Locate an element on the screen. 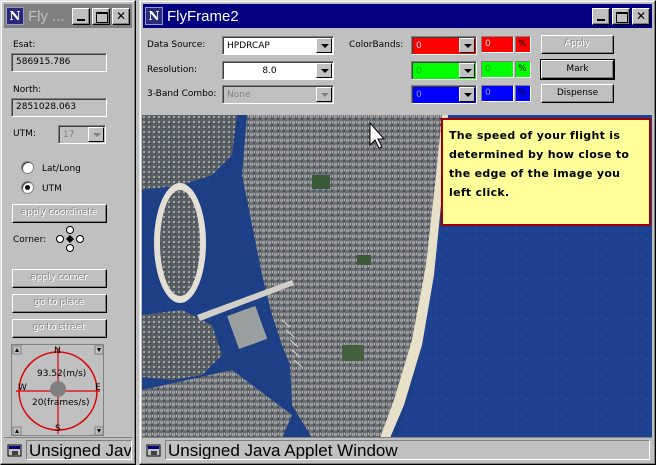 This screenshot has width=656, height=465. north-field: 2851028.063 is located at coordinates (59, 107).